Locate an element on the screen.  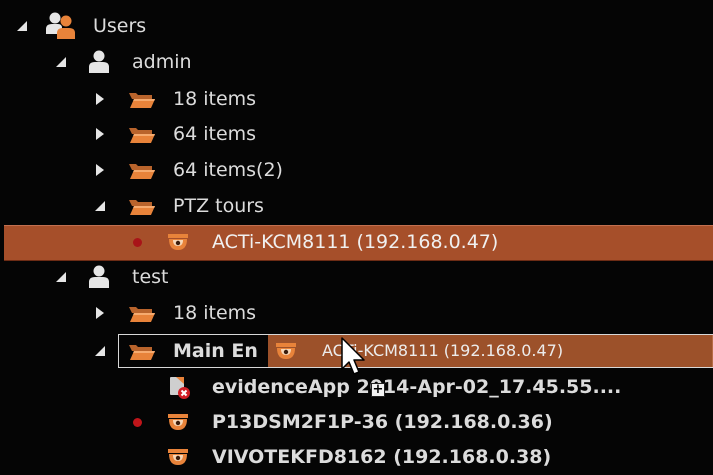
tree-node-label: P13DSM2F1P-36 (192.168.0.36) is located at coordinates (382, 422).